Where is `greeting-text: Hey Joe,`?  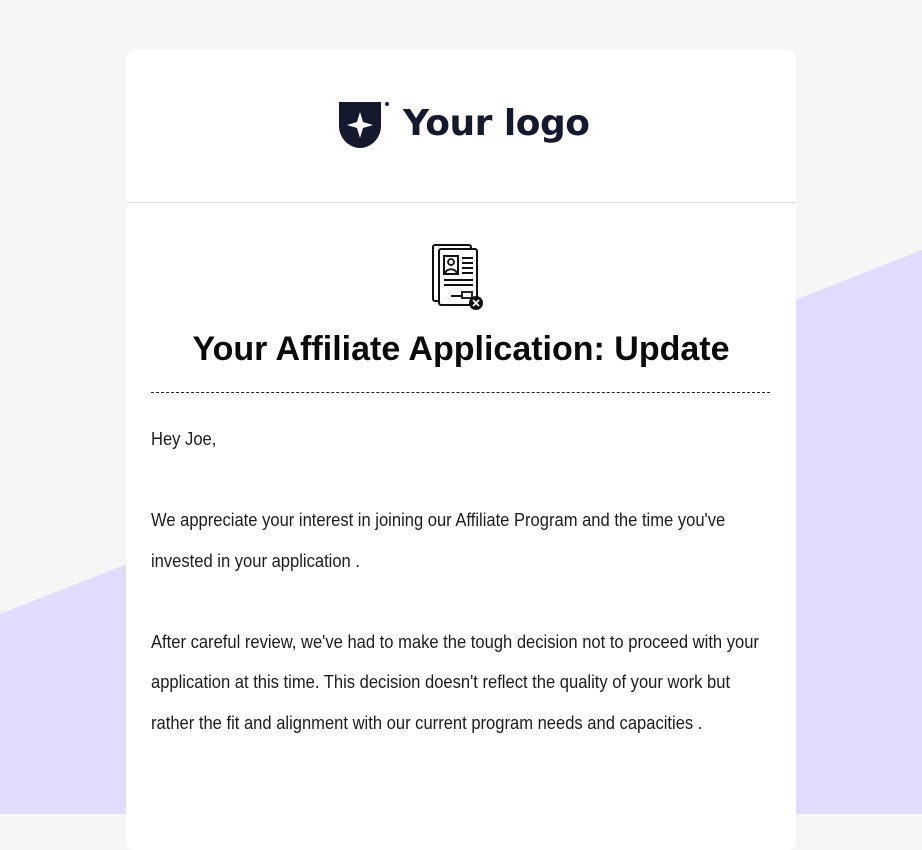 greeting-text: Hey Joe, is located at coordinates (184, 439).